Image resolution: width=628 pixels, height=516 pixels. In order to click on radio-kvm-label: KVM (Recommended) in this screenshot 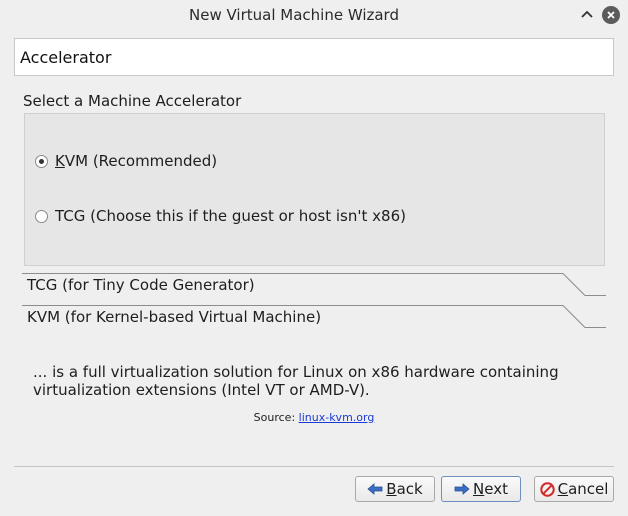, I will do `click(136, 161)`.